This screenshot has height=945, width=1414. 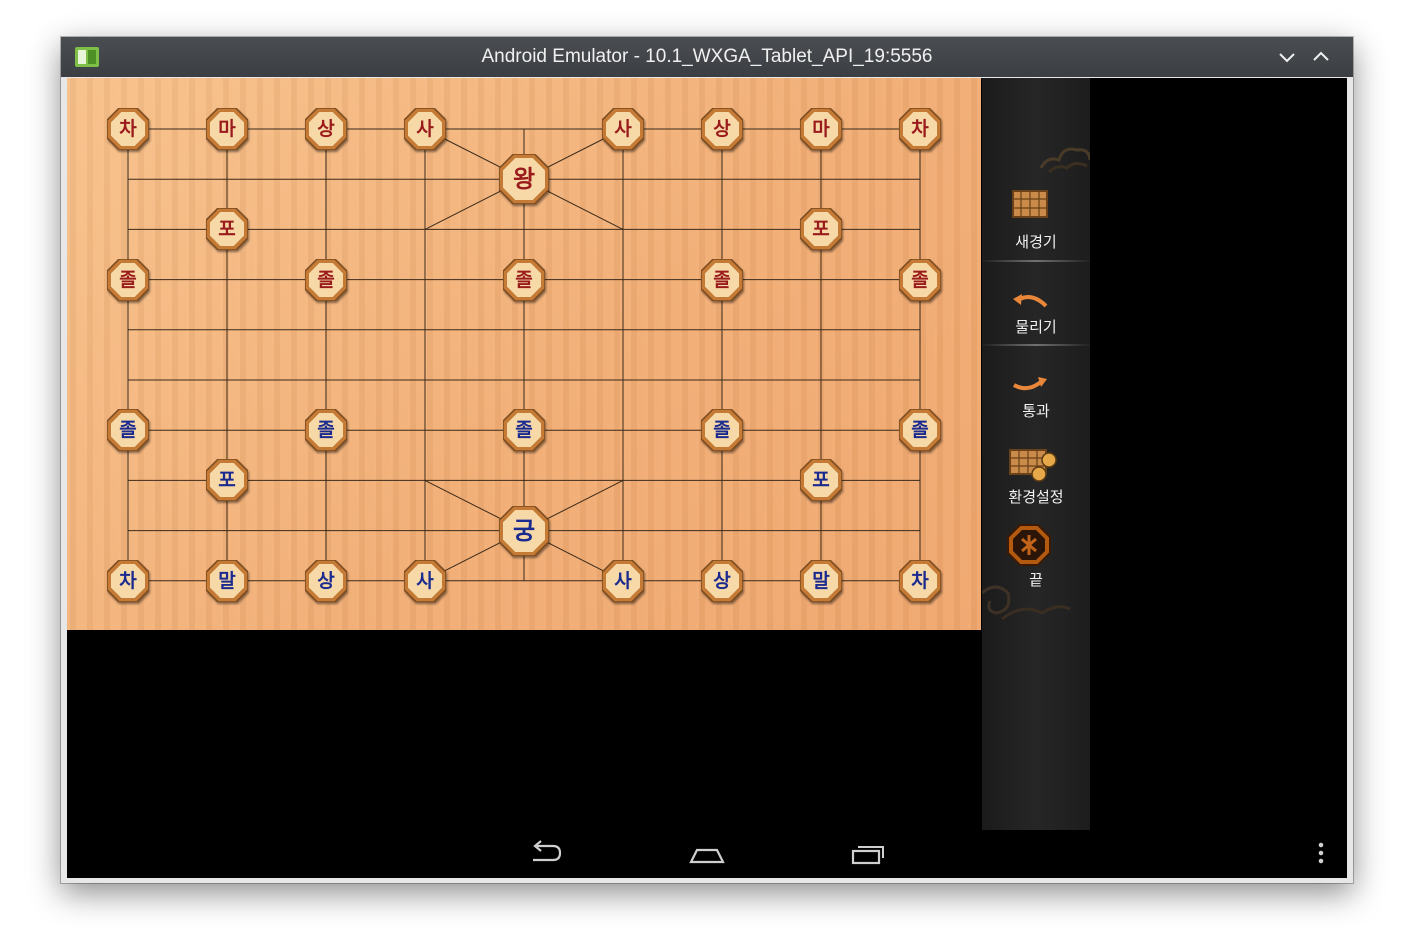 I want to click on red-piece-왕: 왕, so click(x=524, y=179).